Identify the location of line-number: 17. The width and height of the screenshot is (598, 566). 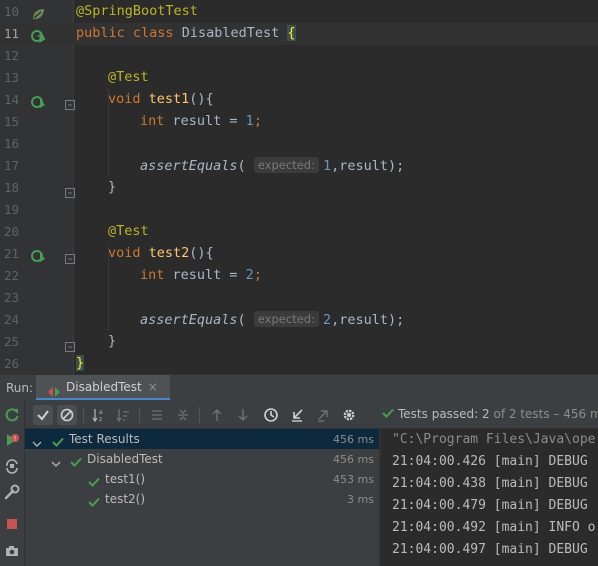
(11, 165).